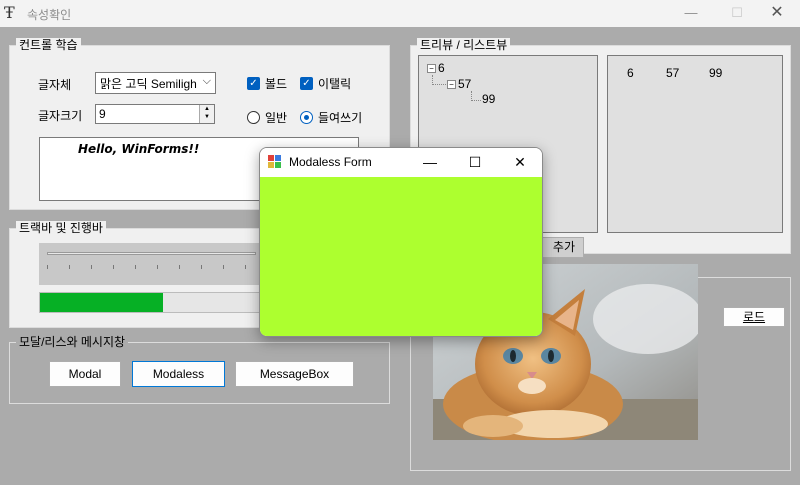  What do you see at coordinates (306, 117) in the screenshot?
I see `radio-selected-icon` at bounding box center [306, 117].